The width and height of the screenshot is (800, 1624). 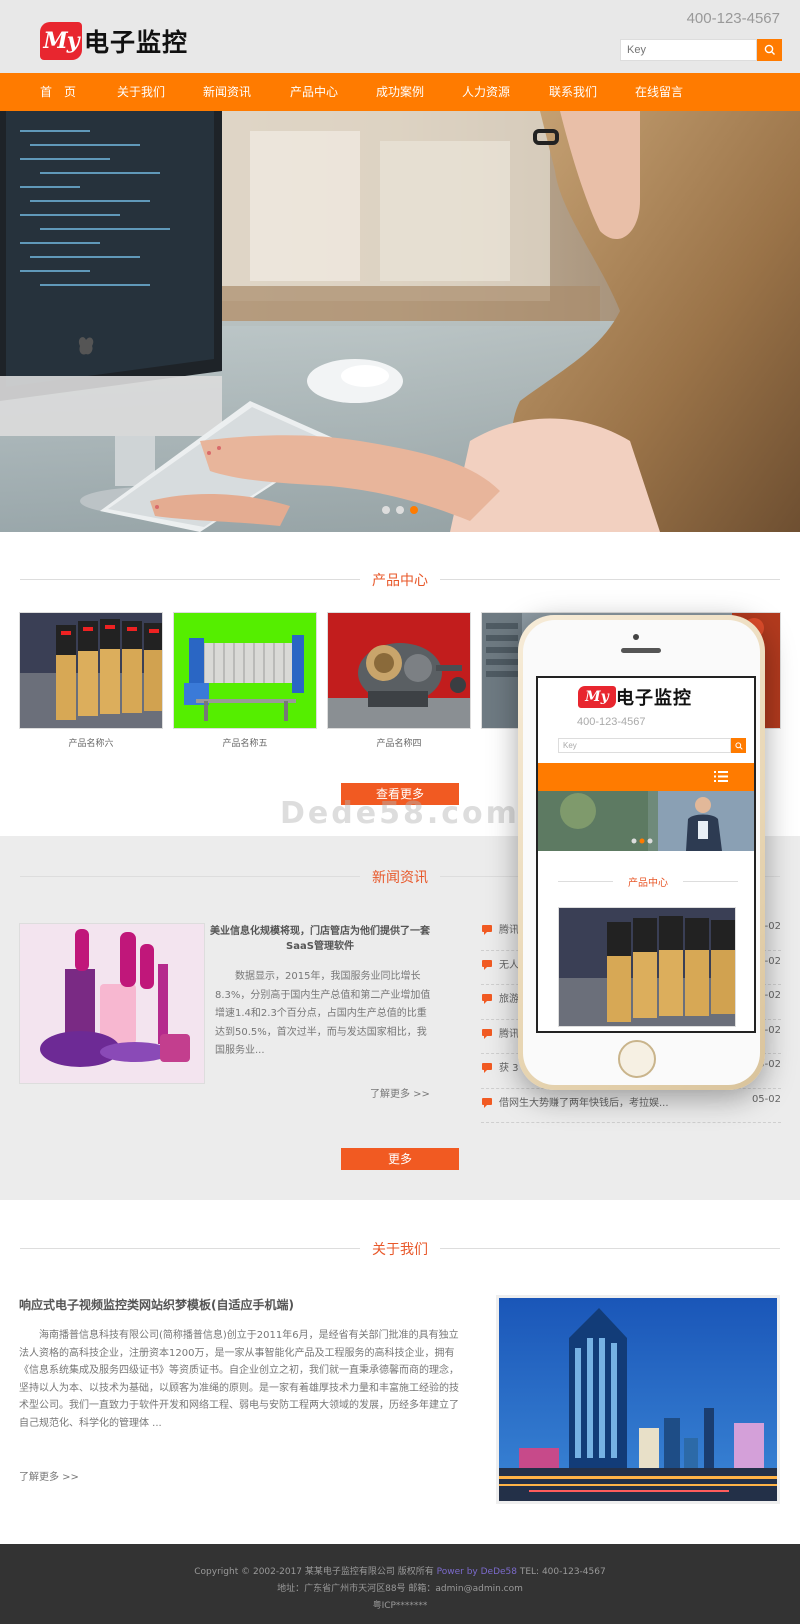 I want to click on mockup-search-button, so click(x=738, y=745).